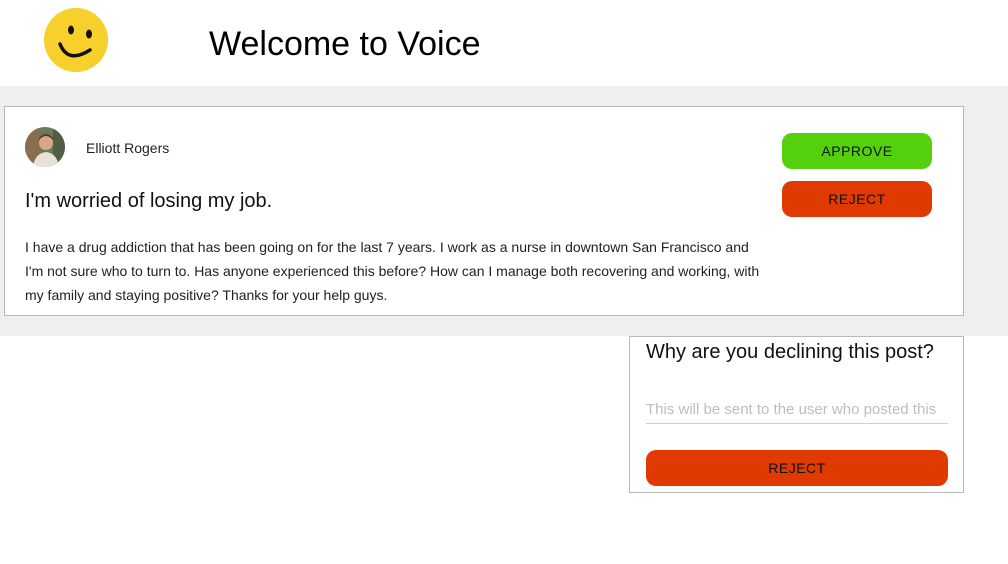 The height and width of the screenshot is (564, 1008). Describe the element at coordinates (857, 199) in the screenshot. I see `reject-button: REJECT` at that location.